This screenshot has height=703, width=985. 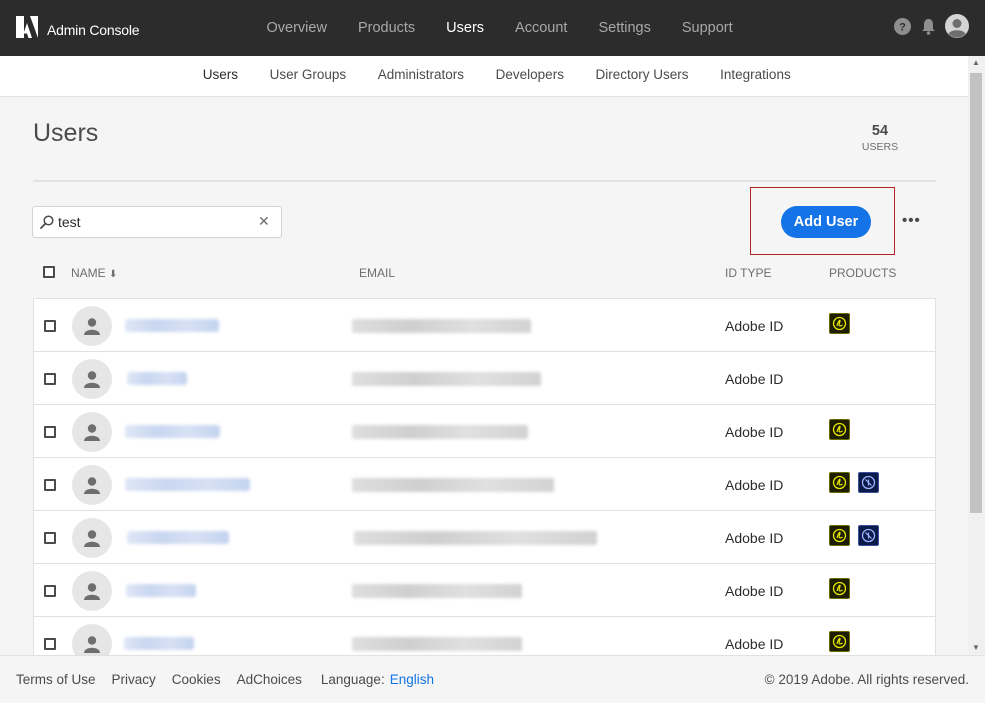 I want to click on page-scrollbar: ▲ ▼, so click(x=976, y=355).